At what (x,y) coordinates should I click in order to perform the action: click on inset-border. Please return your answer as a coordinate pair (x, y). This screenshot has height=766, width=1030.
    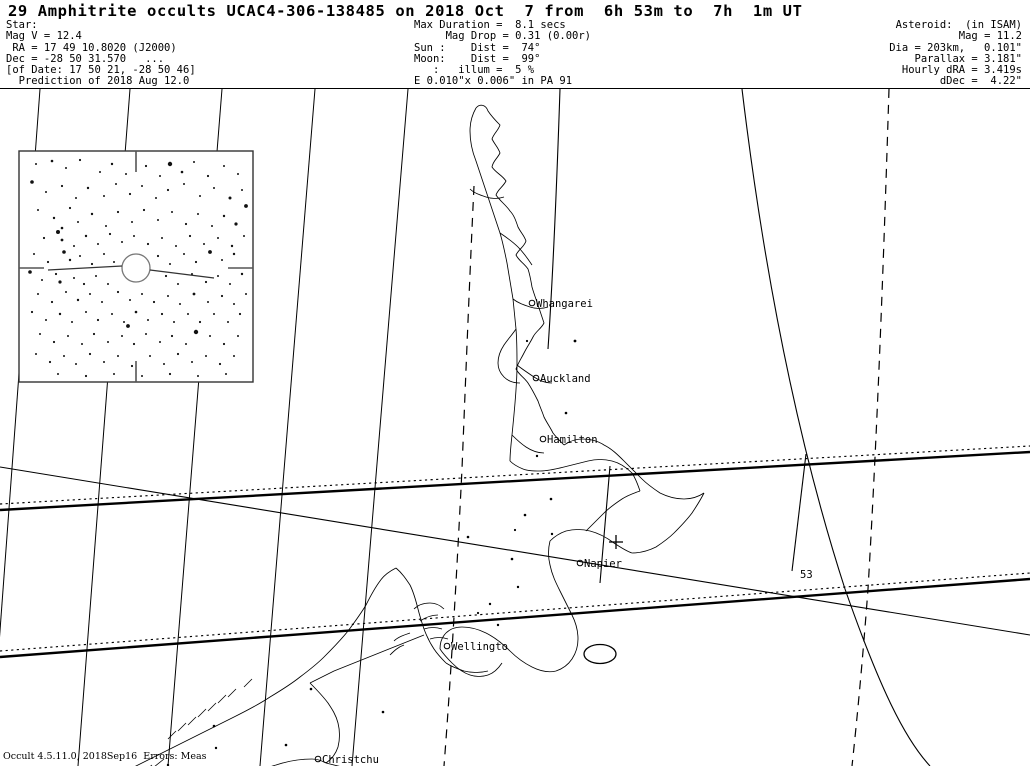
    Looking at the image, I should click on (136, 266).